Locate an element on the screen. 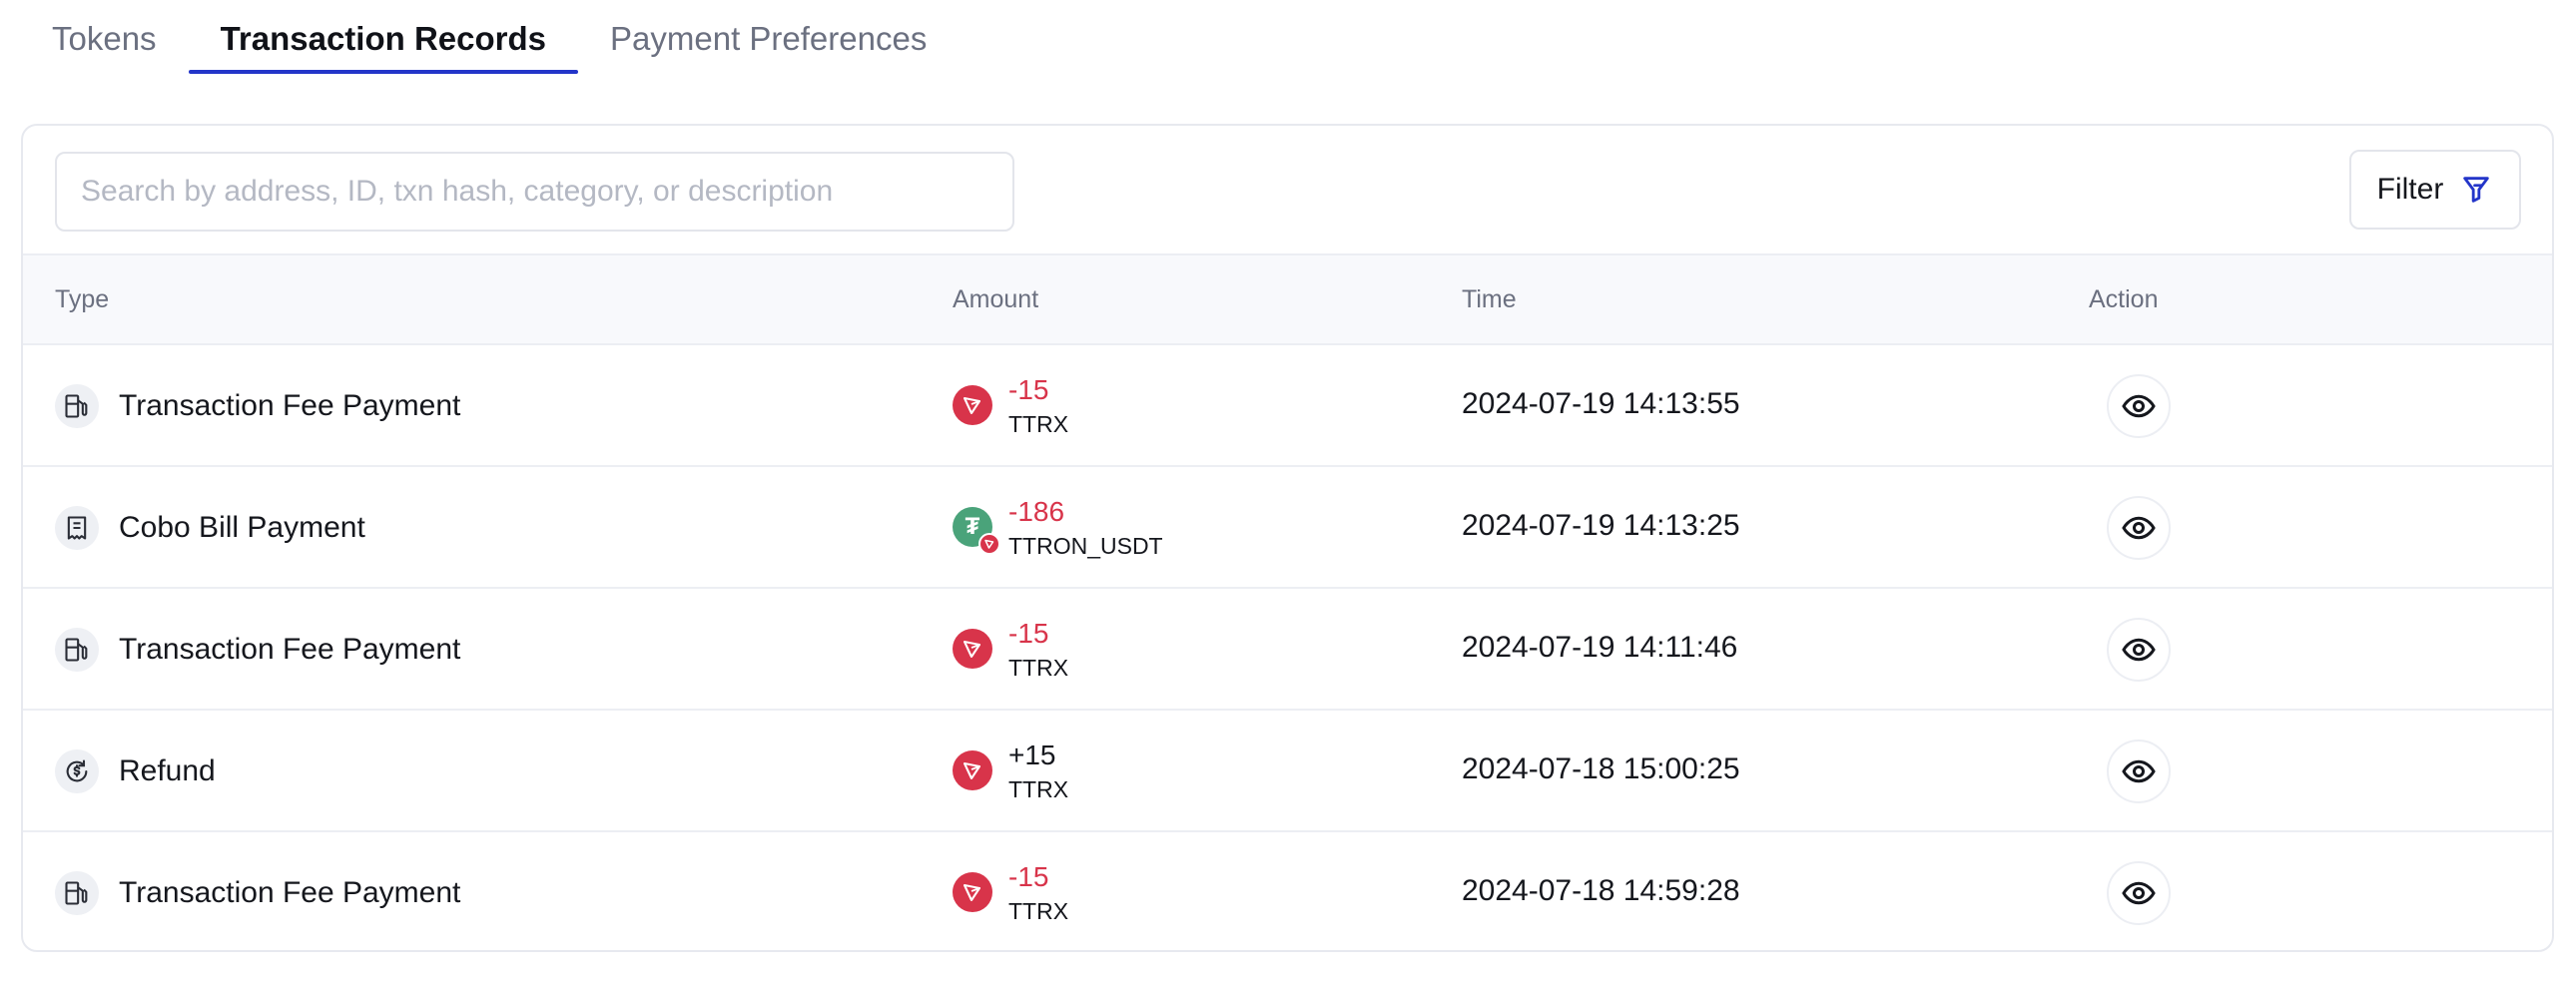 Image resolution: width=2576 pixels, height=984 pixels. time-cell: 2024-07-18 14:59:28 is located at coordinates (1601, 890).